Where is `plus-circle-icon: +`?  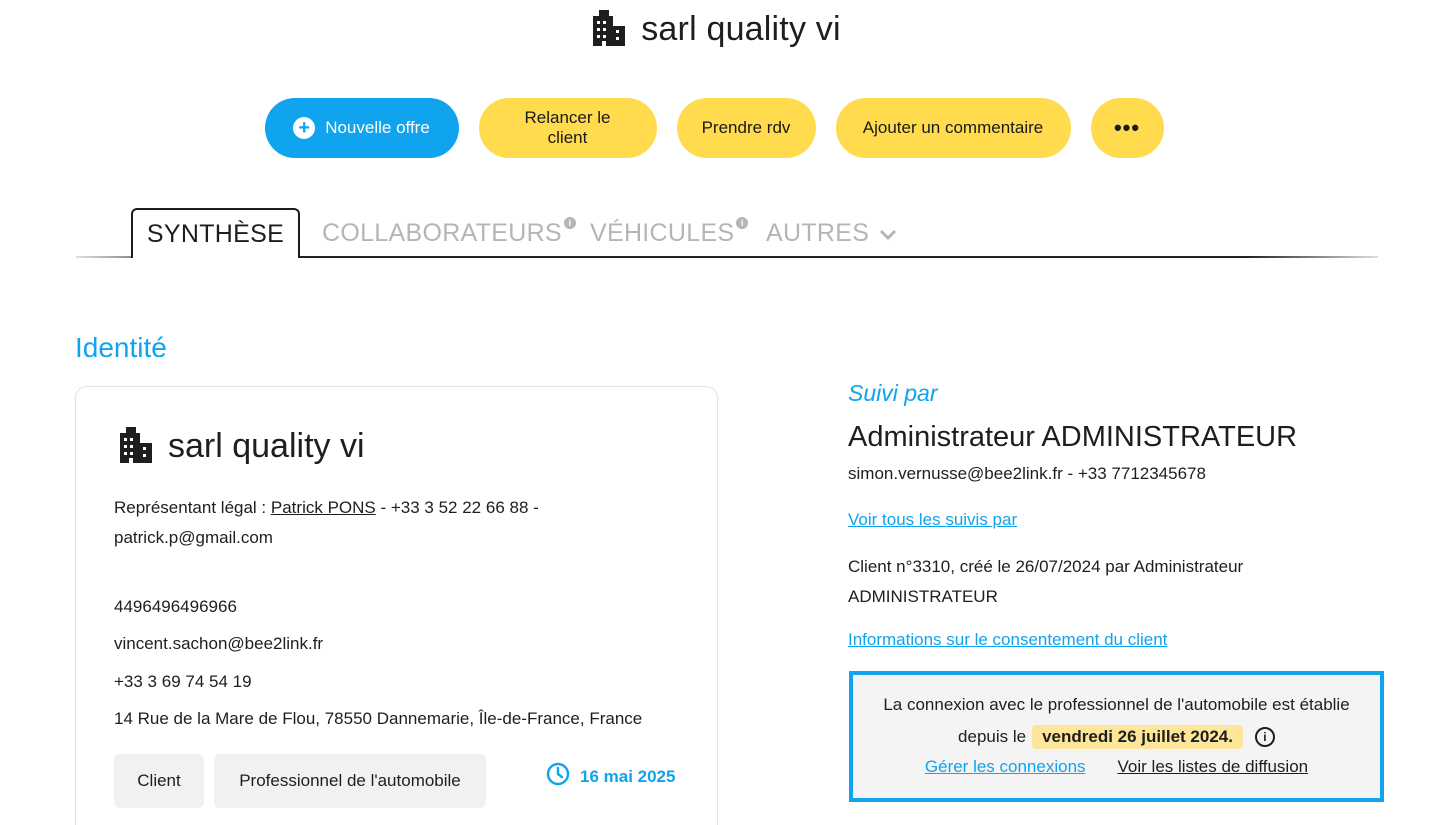
plus-circle-icon: + is located at coordinates (304, 128).